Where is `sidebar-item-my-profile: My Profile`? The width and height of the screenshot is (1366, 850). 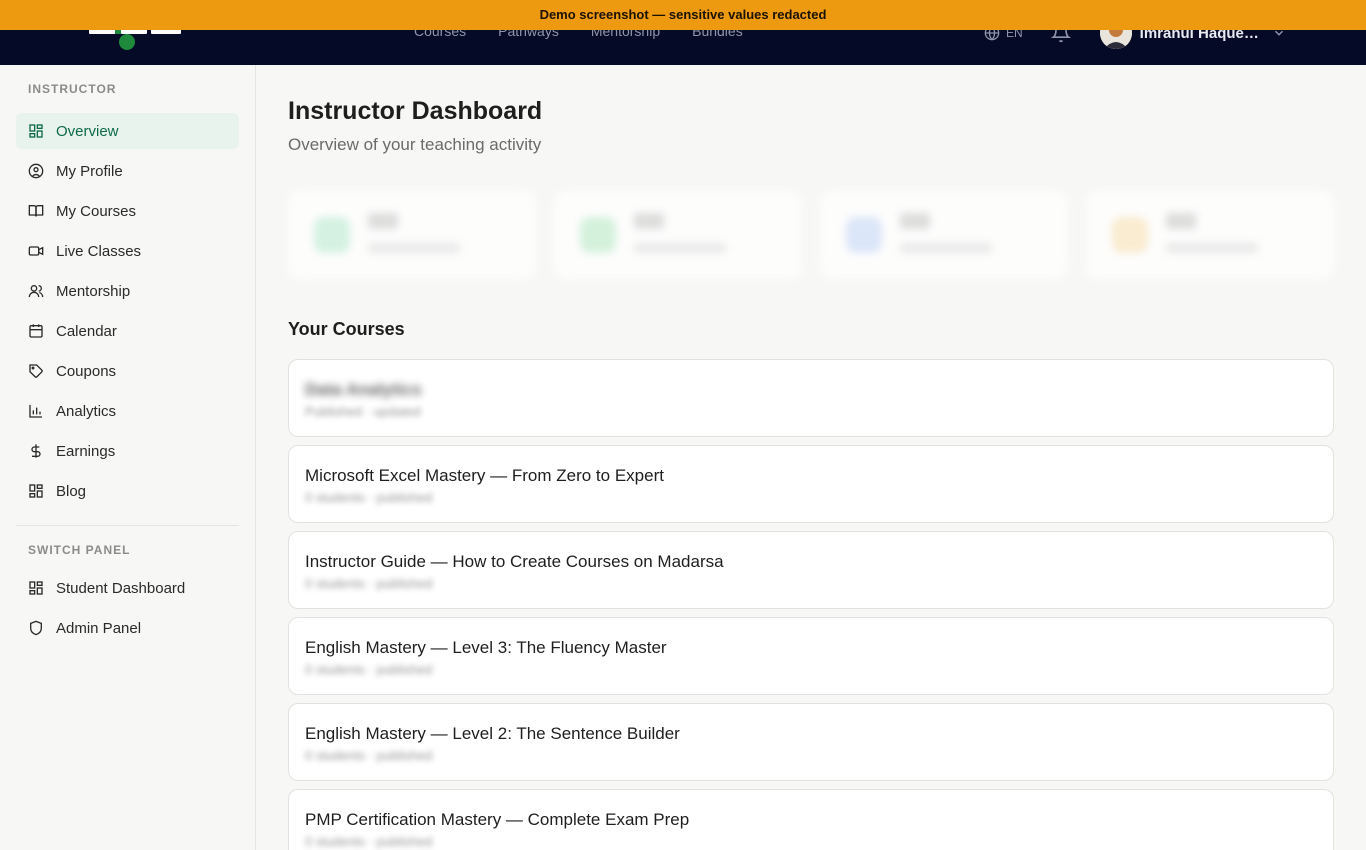 sidebar-item-my-profile: My Profile is located at coordinates (127, 171).